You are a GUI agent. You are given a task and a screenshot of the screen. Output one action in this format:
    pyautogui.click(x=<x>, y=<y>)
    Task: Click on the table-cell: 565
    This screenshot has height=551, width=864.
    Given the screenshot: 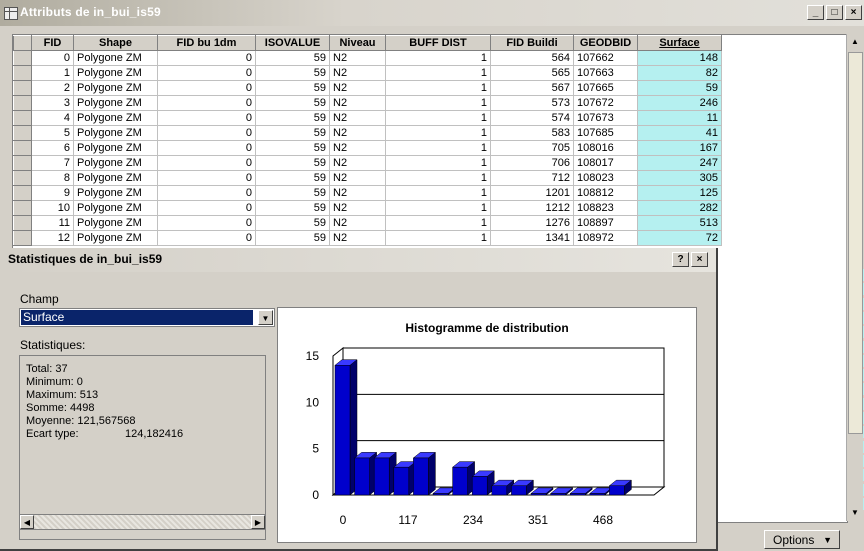 What is the action you would take?
    pyautogui.click(x=532, y=73)
    